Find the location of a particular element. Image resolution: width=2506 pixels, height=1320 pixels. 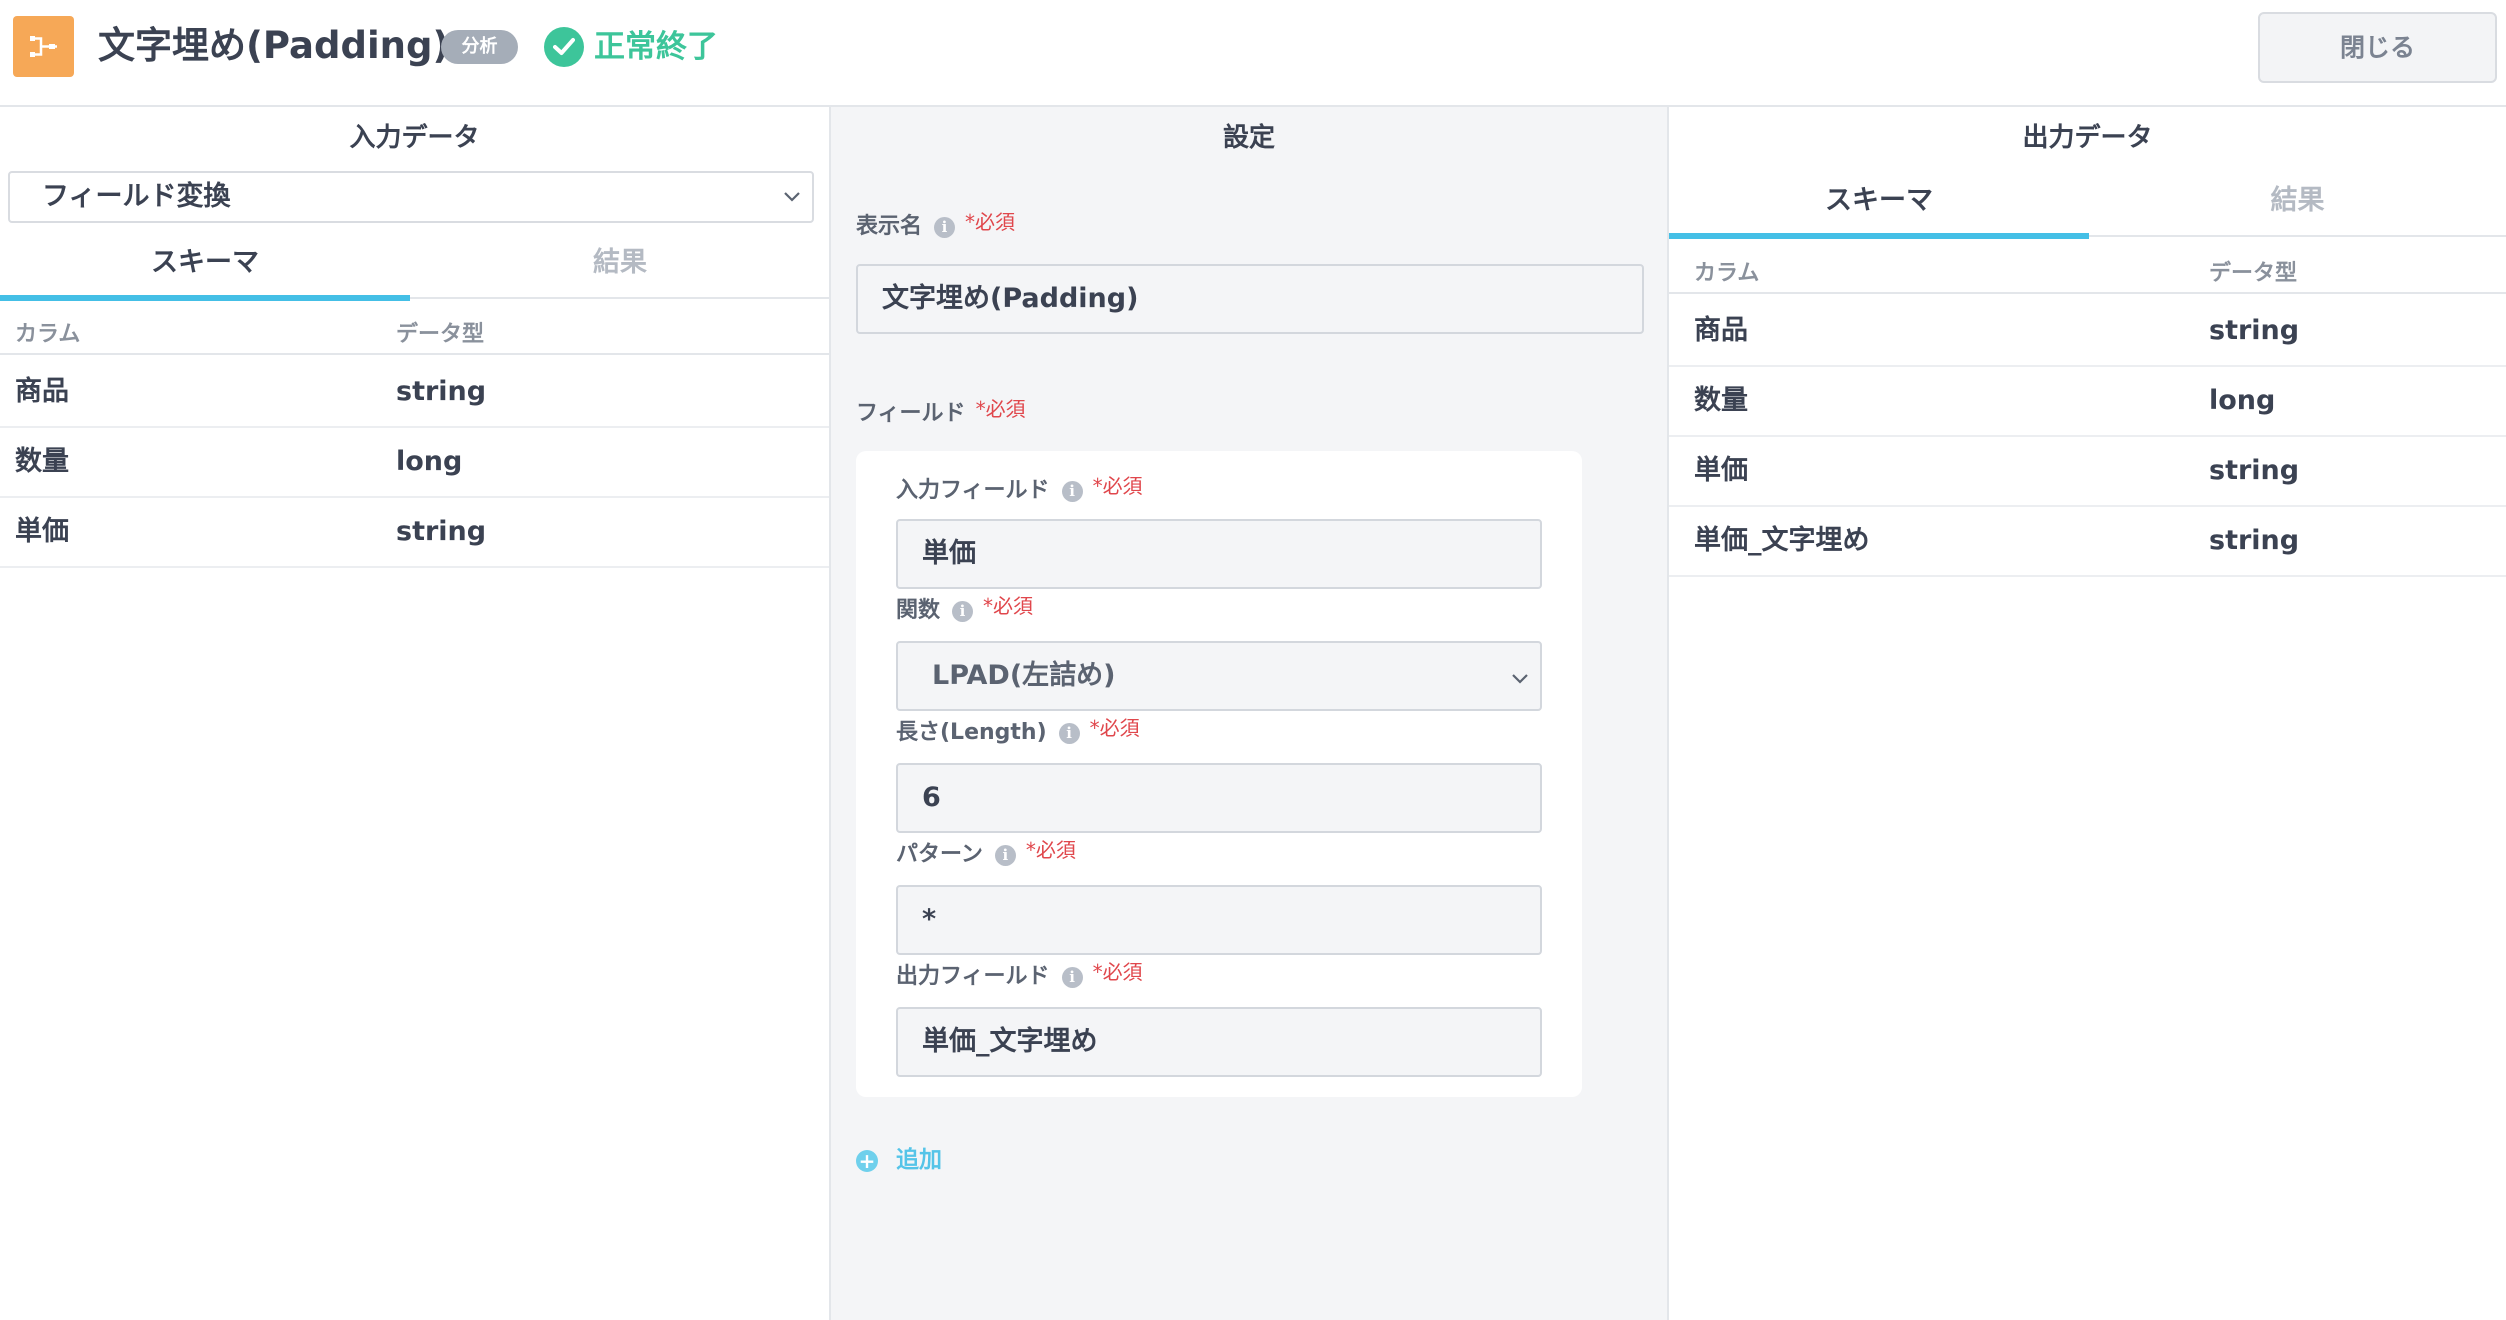

function-select: LPAD(左詰め) is located at coordinates (1219, 676).